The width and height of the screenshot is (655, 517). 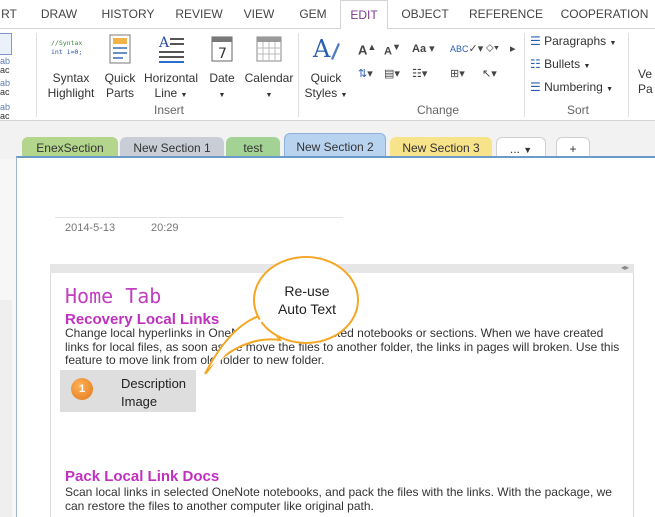 I want to click on callout-line2: Auto Text, so click(x=307, y=309).